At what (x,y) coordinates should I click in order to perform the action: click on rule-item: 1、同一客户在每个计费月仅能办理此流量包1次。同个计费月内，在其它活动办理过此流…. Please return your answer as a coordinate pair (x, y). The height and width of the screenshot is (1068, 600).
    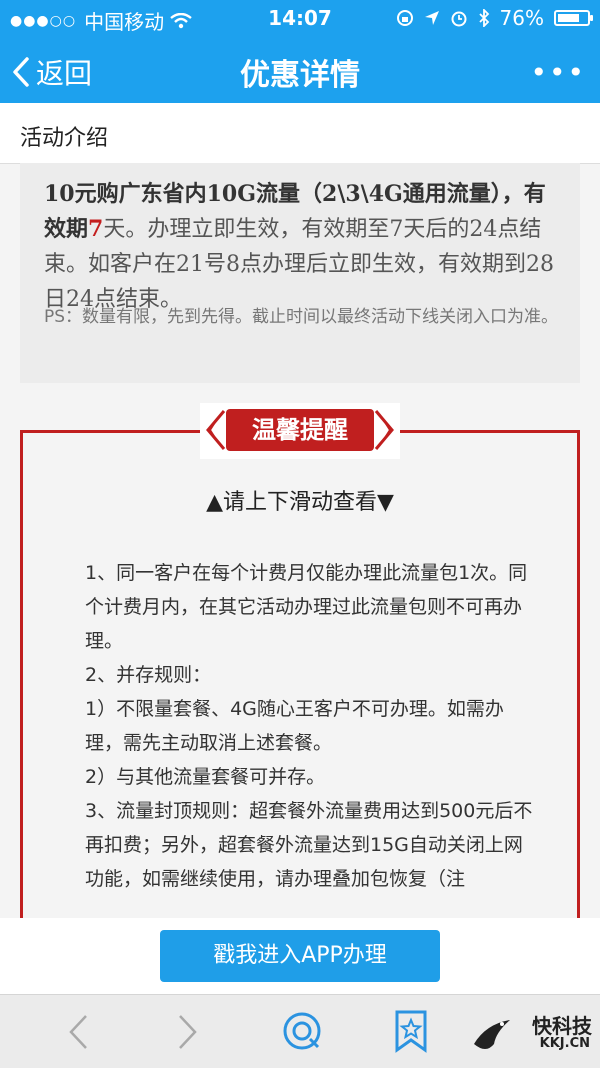
    Looking at the image, I should click on (306, 607).